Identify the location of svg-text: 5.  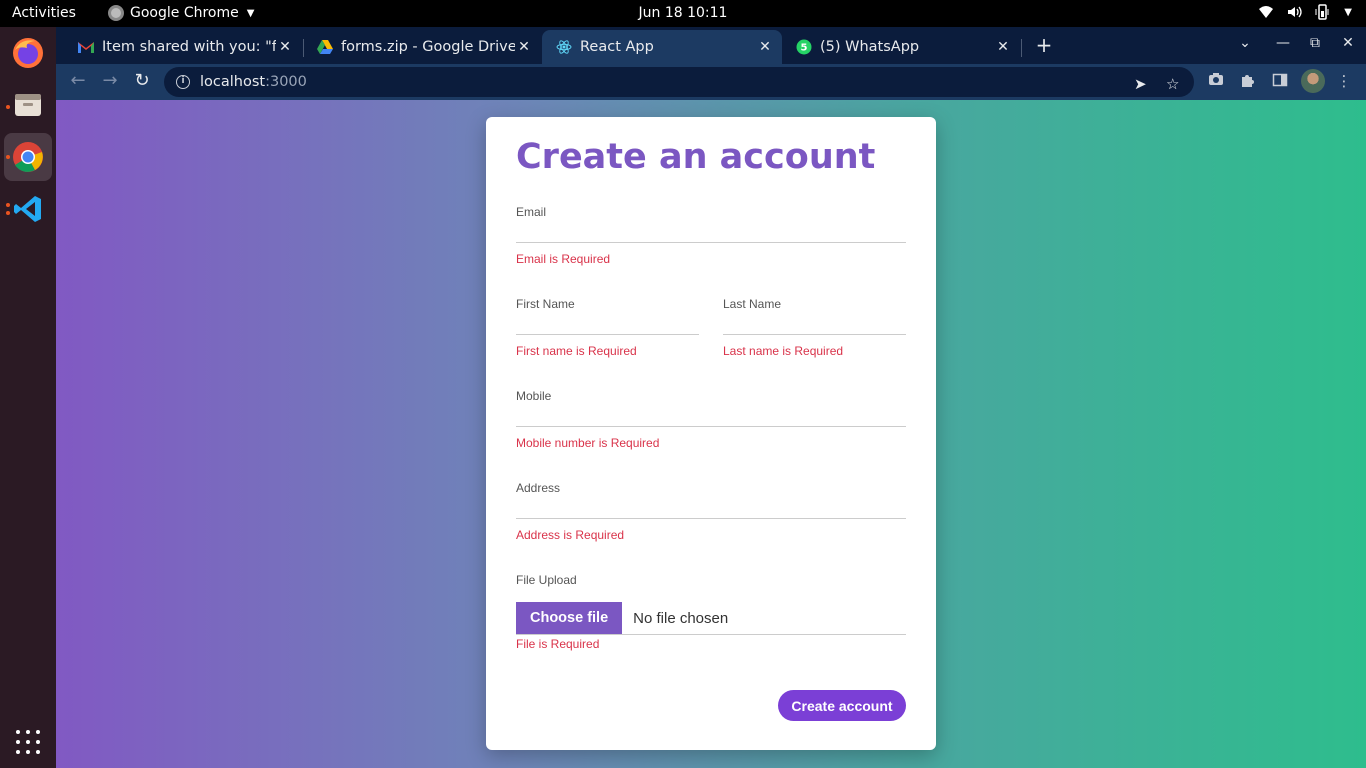
(804, 48).